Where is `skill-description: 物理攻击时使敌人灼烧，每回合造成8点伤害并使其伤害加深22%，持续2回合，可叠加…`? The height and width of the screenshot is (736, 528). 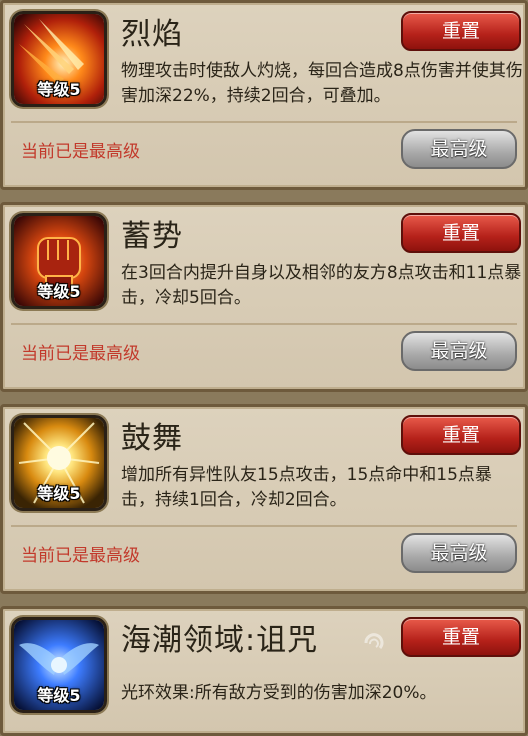
skill-description: 物理攻击时使敌人灼烧，每回合造成8点伤害并使其伤害加深22%，持续2回合，可叠加… is located at coordinates (322, 83).